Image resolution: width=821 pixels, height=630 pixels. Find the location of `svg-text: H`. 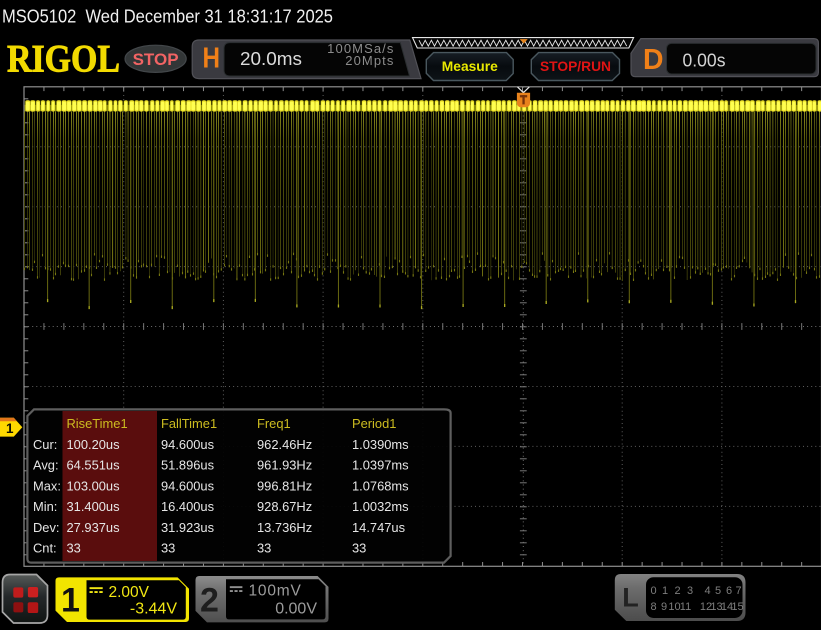

svg-text: H is located at coordinates (212, 58).